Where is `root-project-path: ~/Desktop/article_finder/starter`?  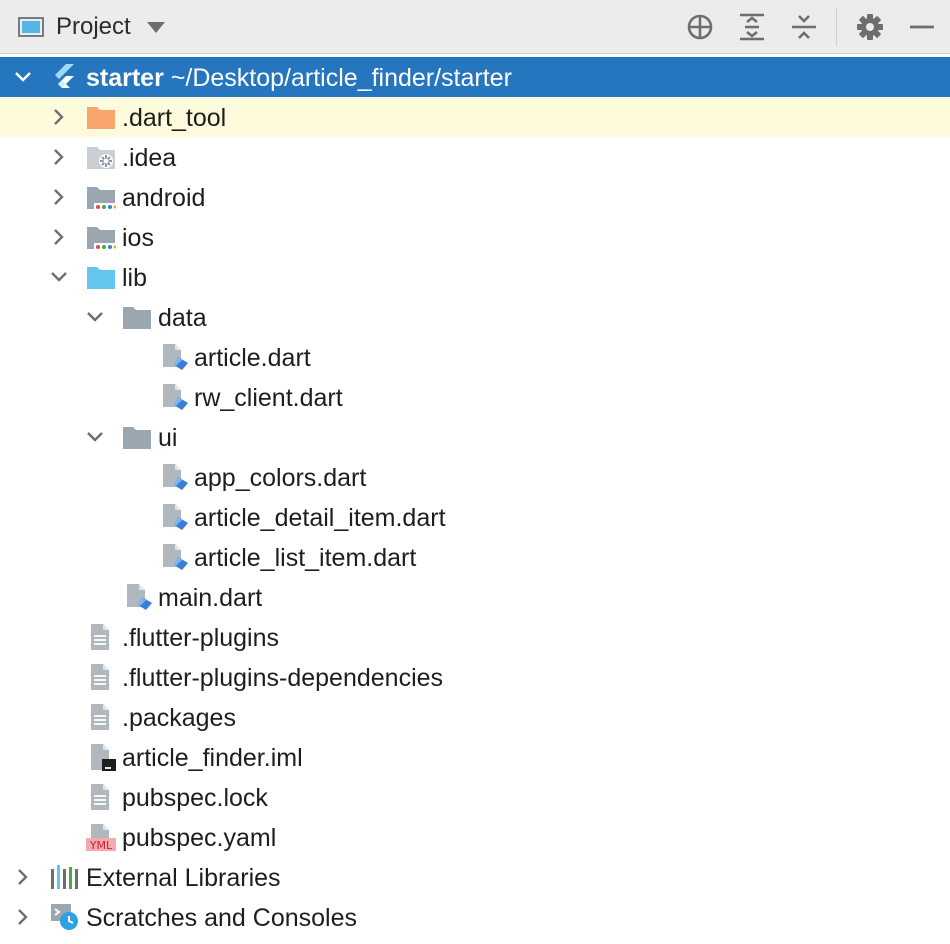 root-project-path: ~/Desktop/article_finder/starter is located at coordinates (341, 78).